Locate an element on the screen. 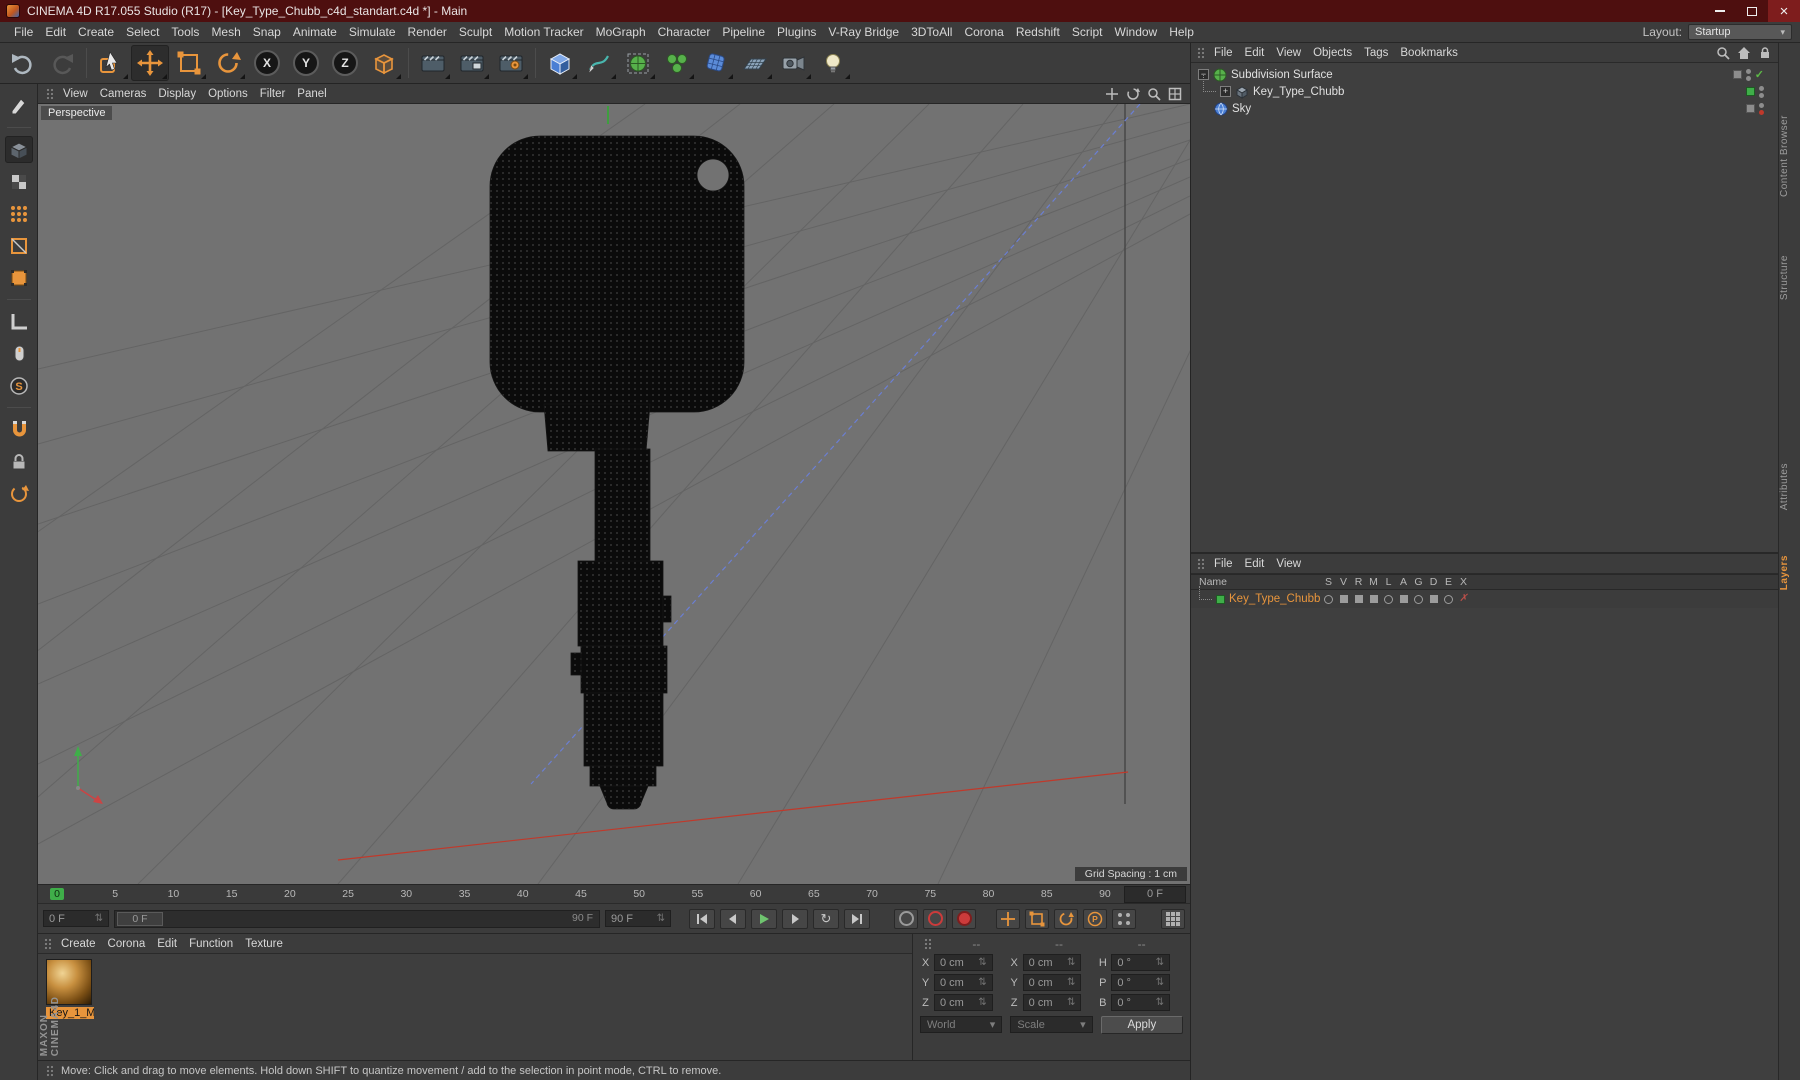 The width and height of the screenshot is (1800, 1080). current-frame-field: 0 F is located at coordinates (1155, 894).